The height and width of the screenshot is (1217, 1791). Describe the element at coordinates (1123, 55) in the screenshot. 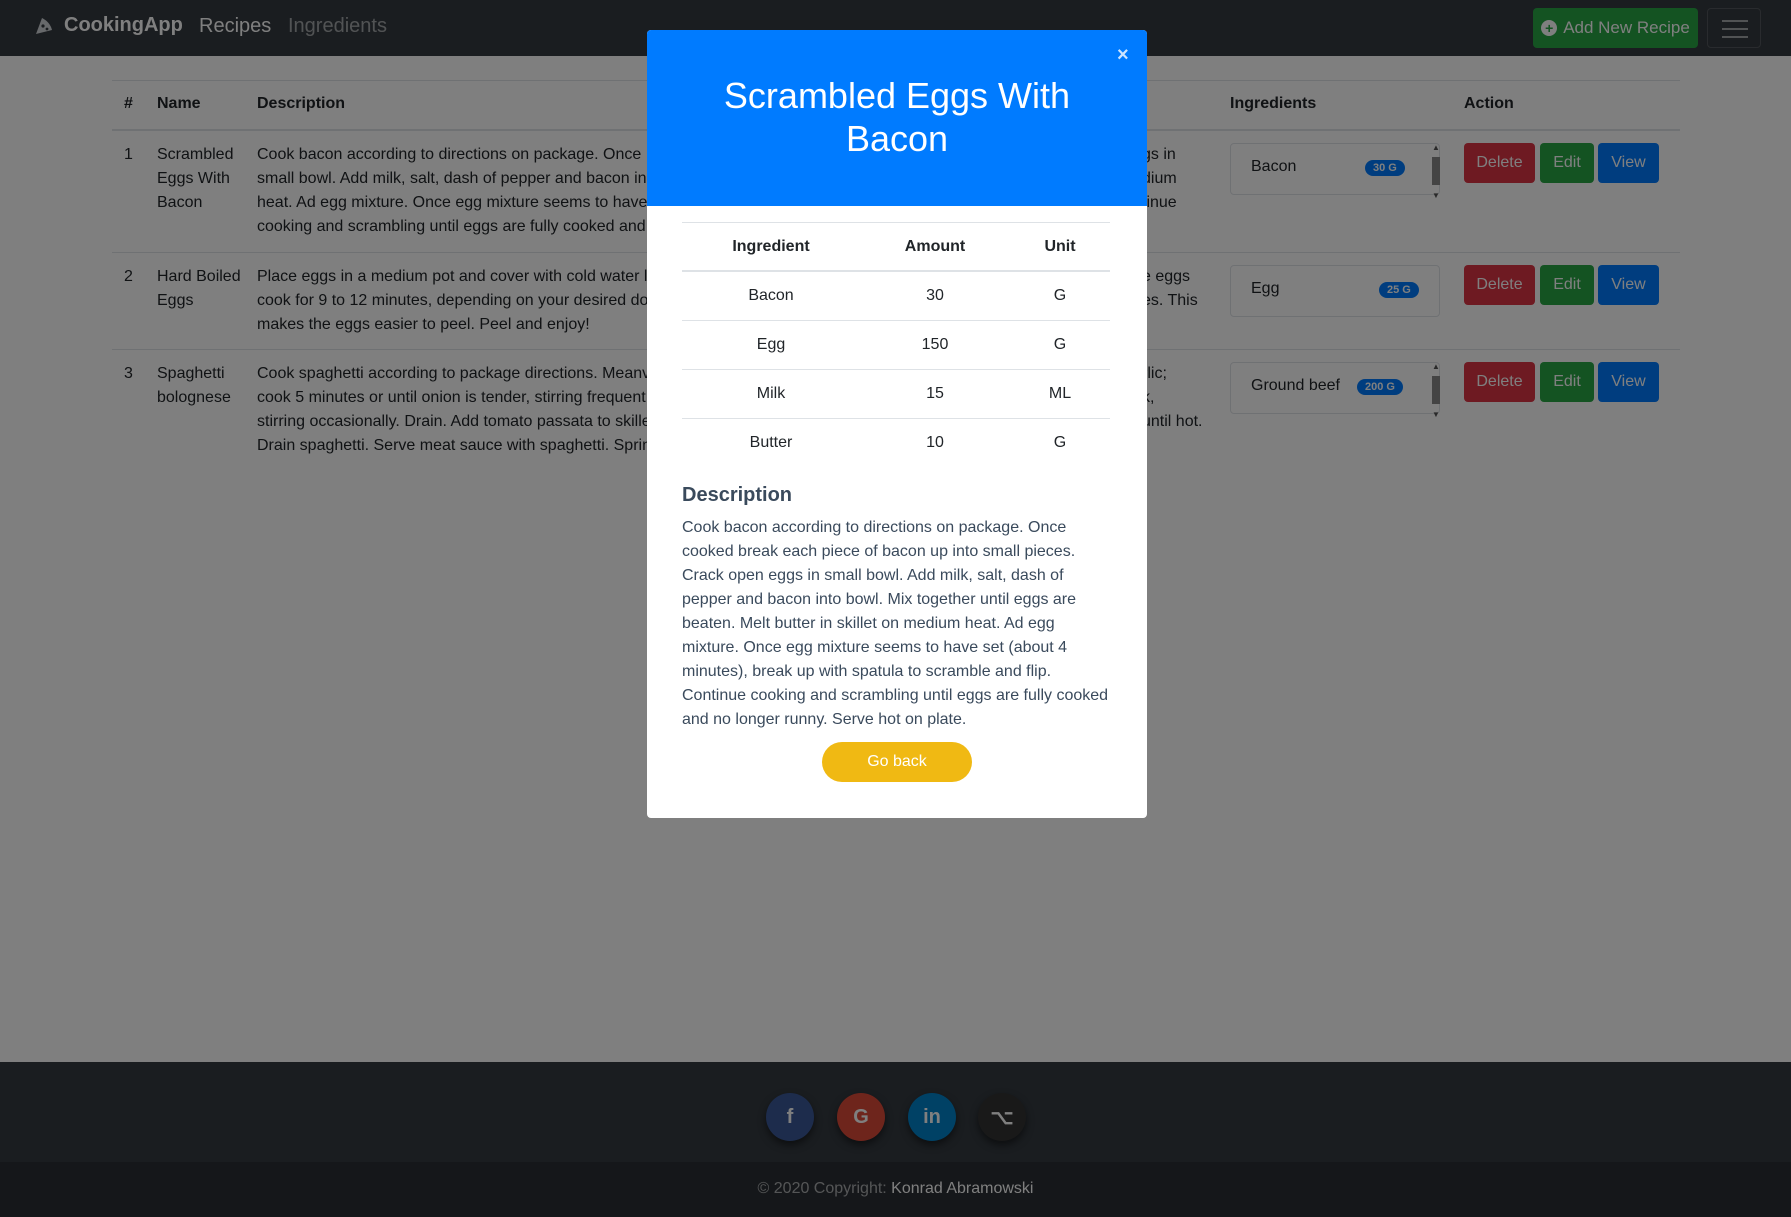

I see `close-icon: ×` at that location.